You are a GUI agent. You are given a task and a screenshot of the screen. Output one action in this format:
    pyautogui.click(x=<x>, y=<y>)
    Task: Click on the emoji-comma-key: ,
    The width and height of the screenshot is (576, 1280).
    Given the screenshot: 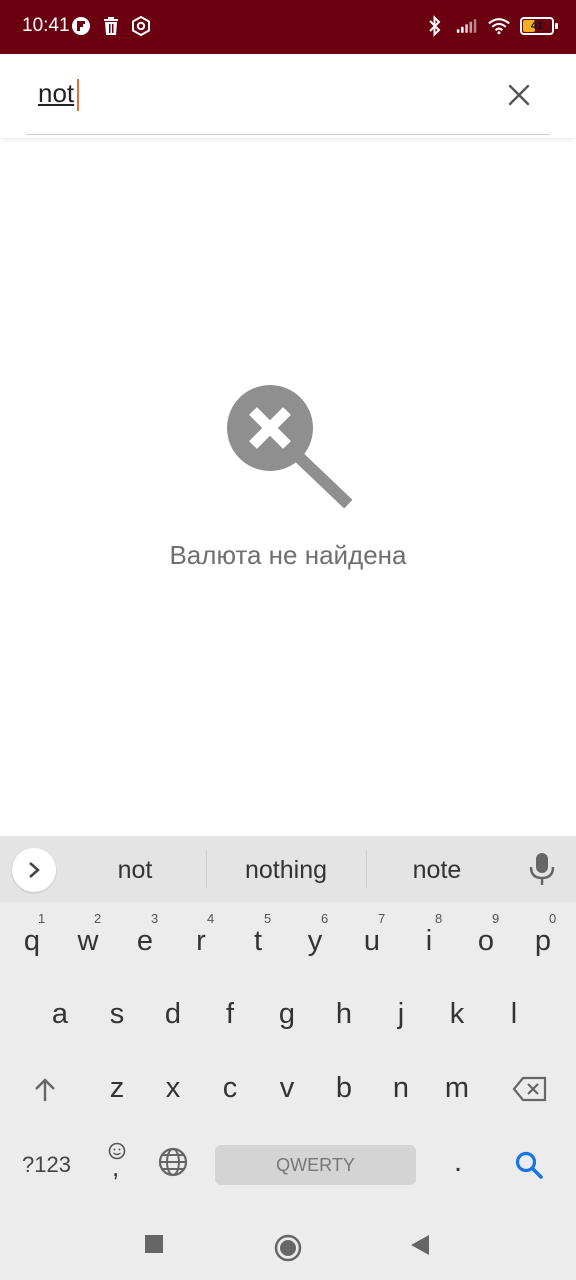 What is the action you would take?
    pyautogui.click(x=117, y=1162)
    